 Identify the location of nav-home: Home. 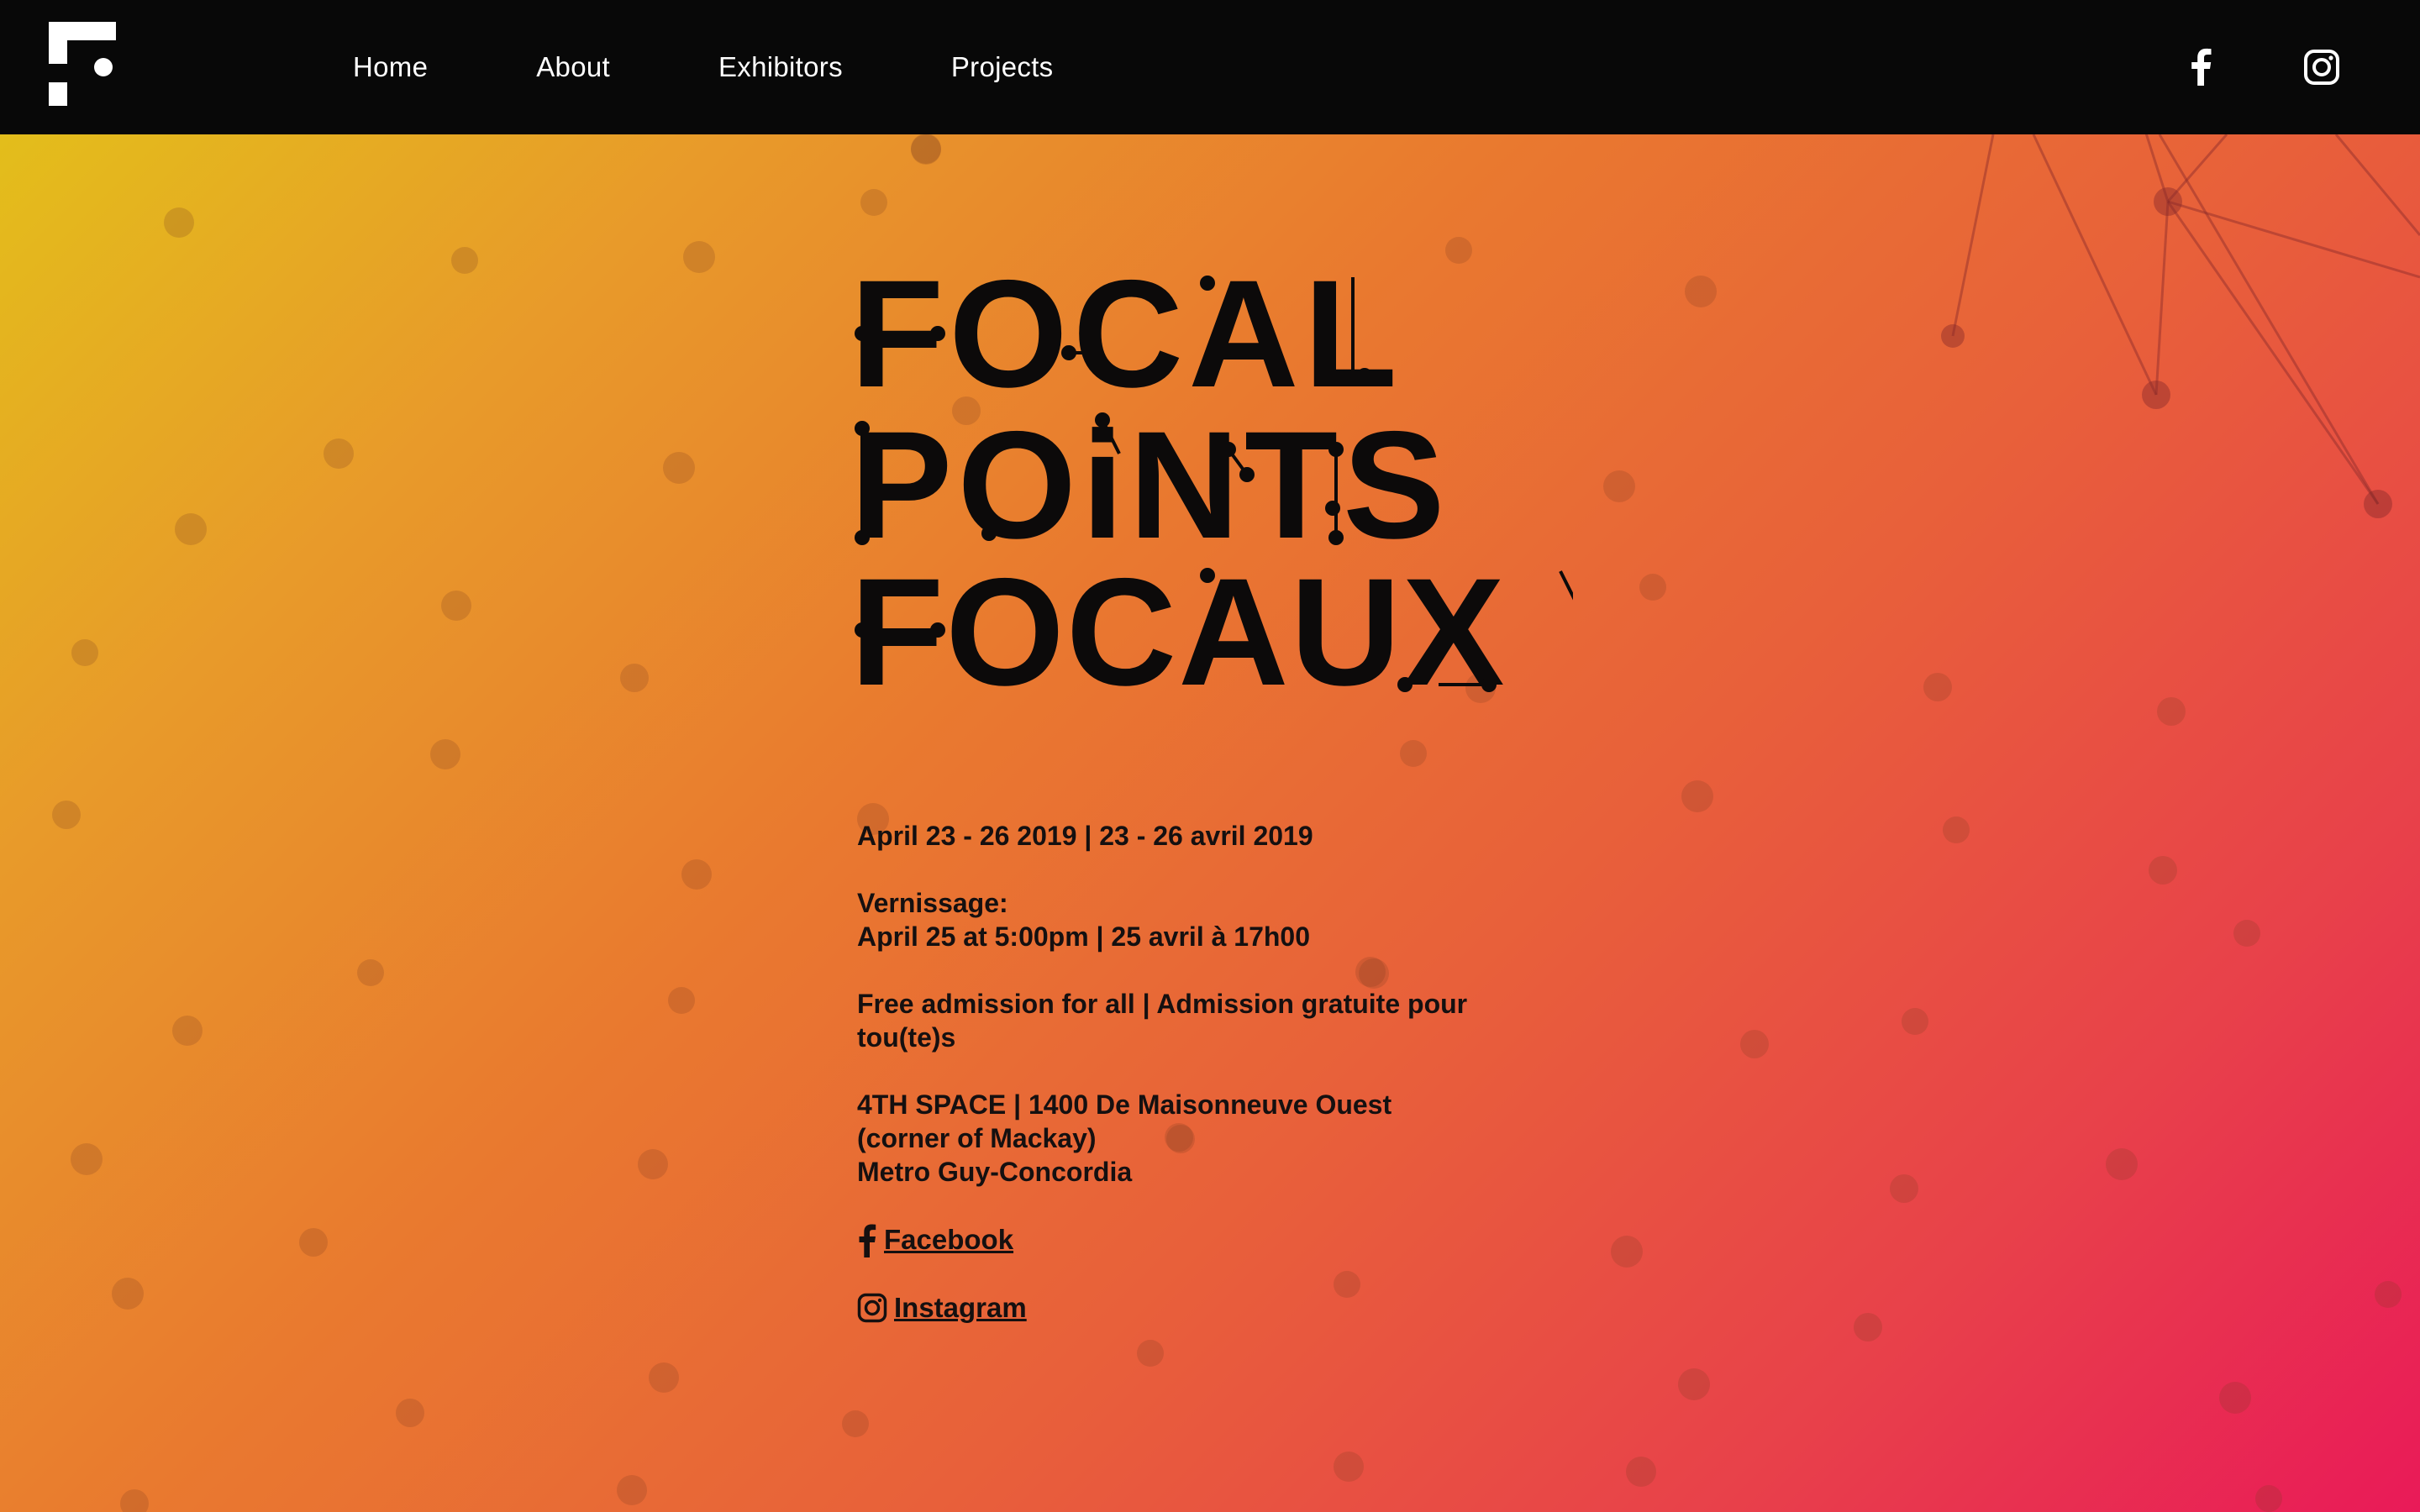
(390, 67).